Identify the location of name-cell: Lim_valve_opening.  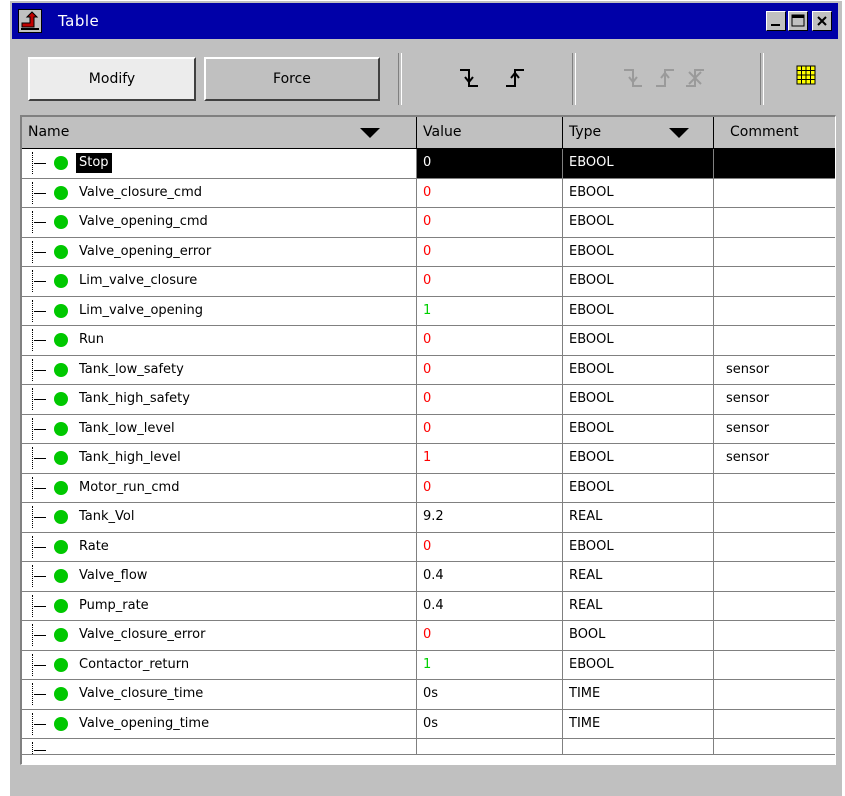
(219, 310).